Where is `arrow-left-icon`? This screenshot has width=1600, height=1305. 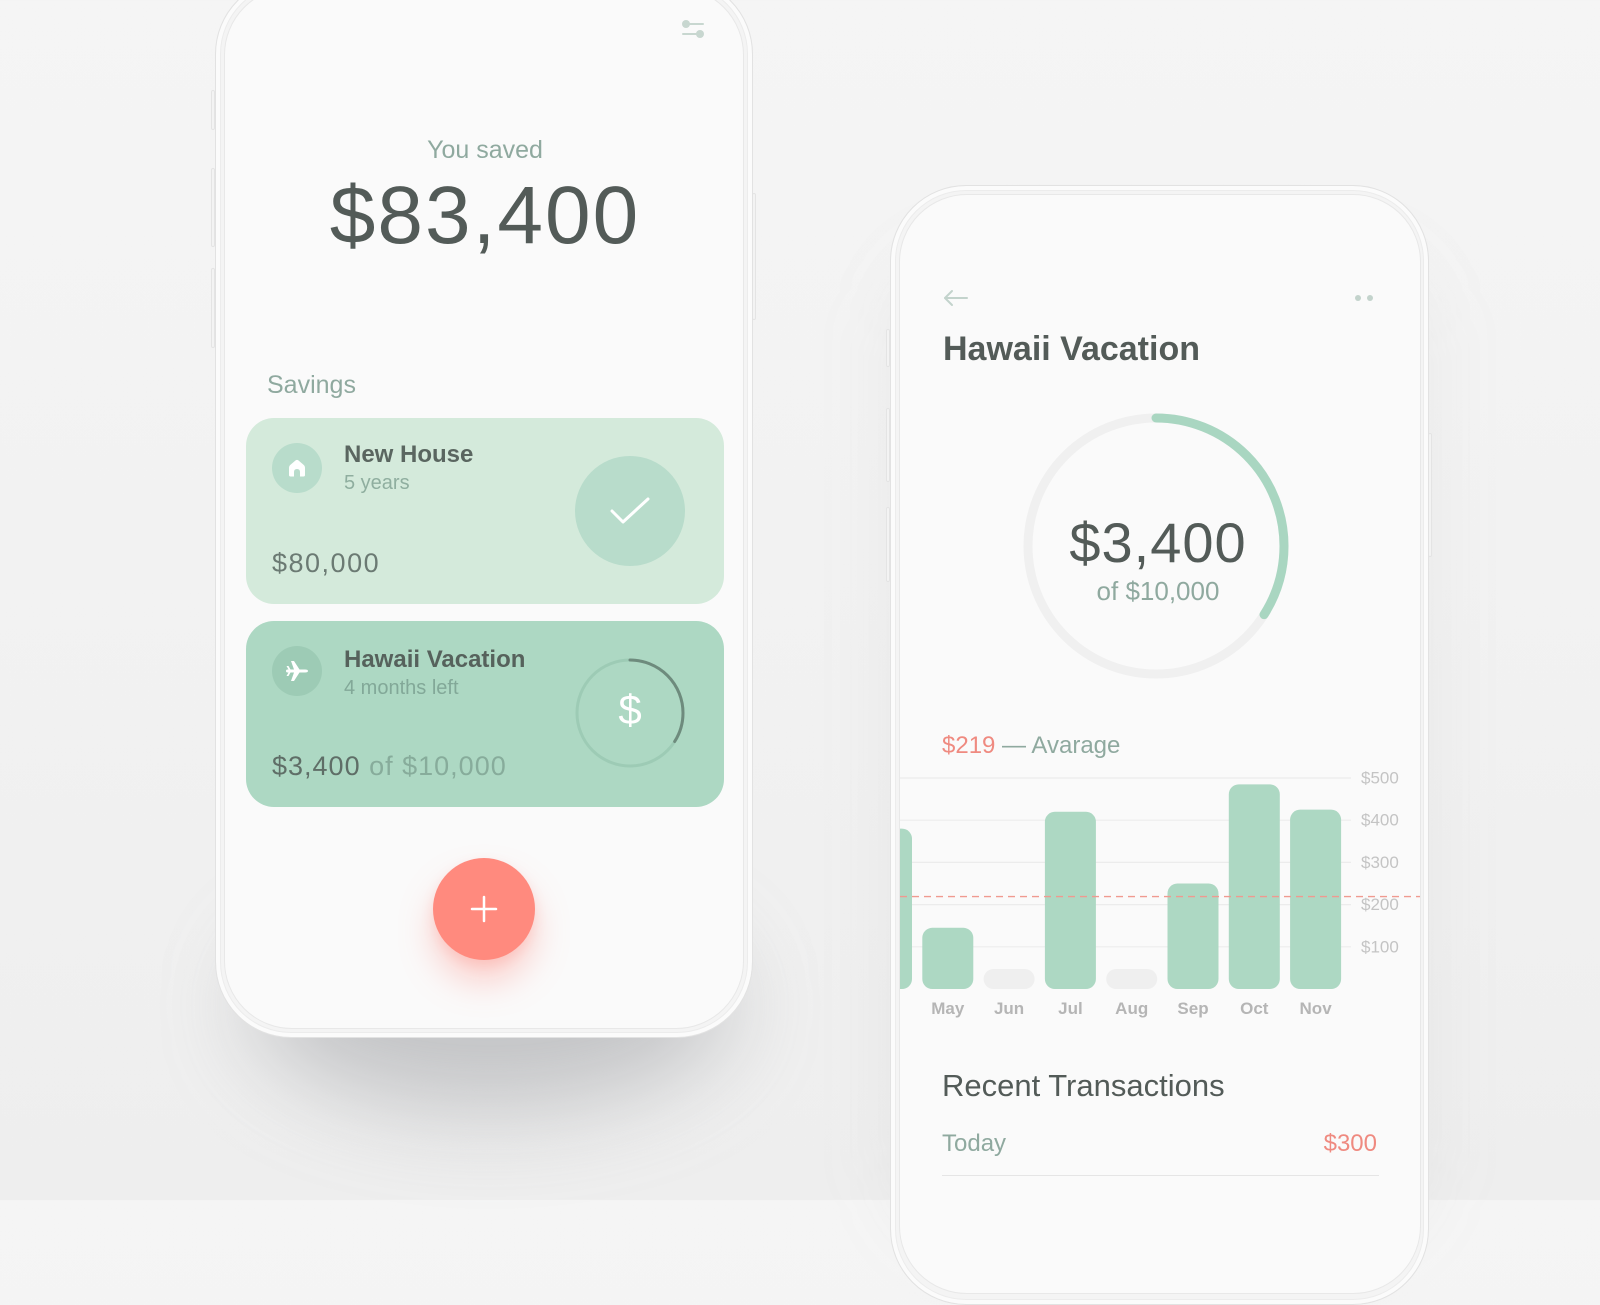 arrow-left-icon is located at coordinates (956, 298).